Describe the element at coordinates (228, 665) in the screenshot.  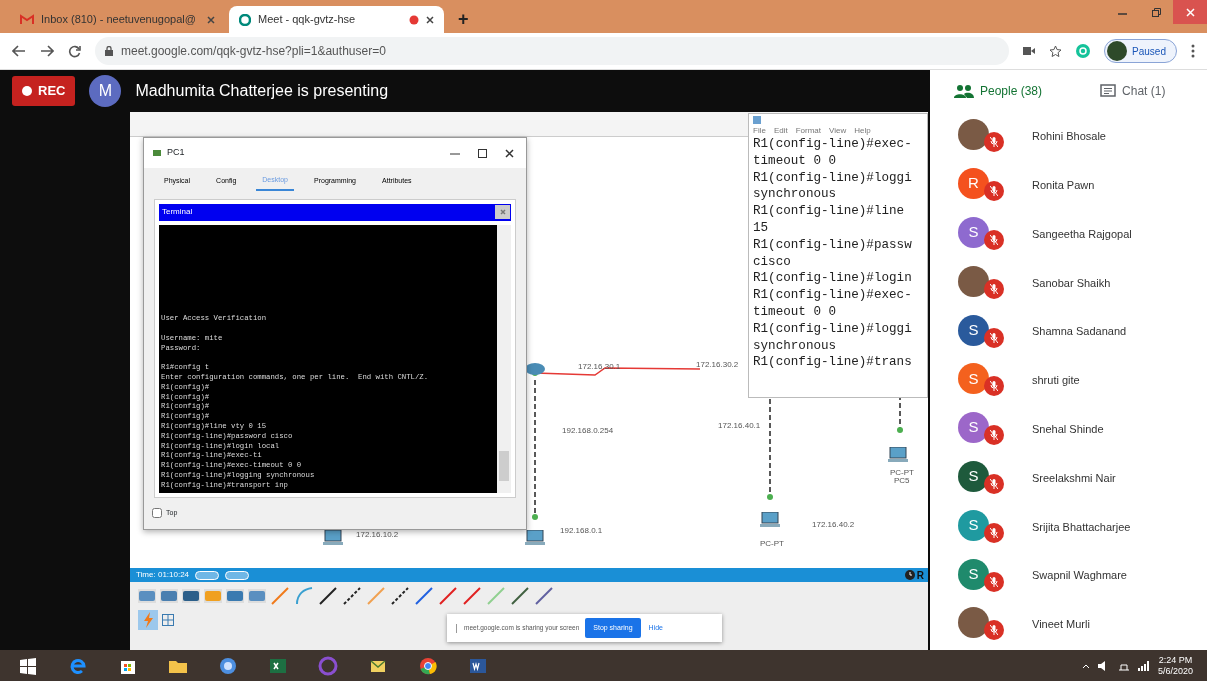
I see `circle-app-icon` at that location.